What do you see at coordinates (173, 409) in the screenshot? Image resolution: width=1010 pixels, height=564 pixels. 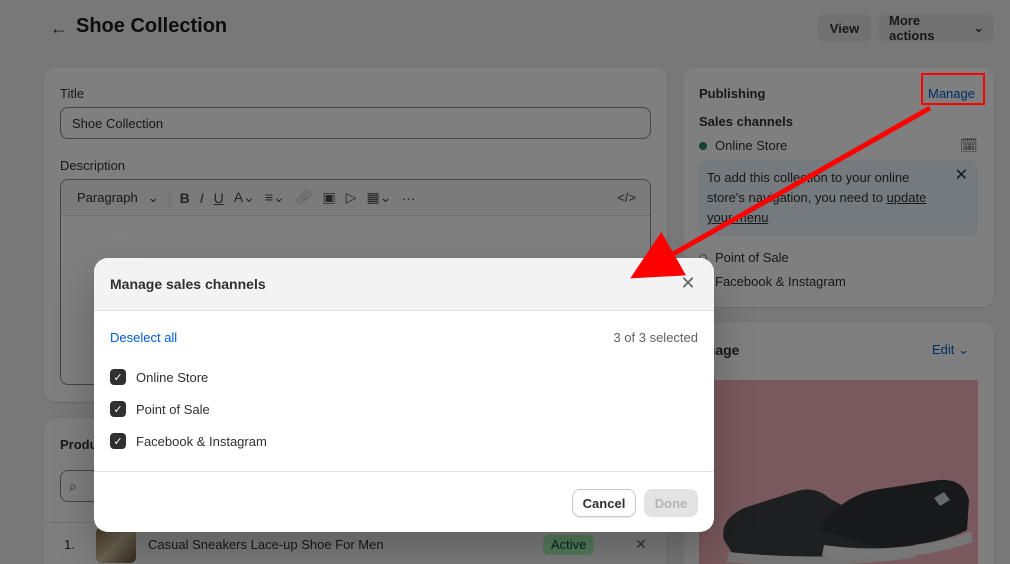 I see `checkbox-label: Point of Sale` at bounding box center [173, 409].